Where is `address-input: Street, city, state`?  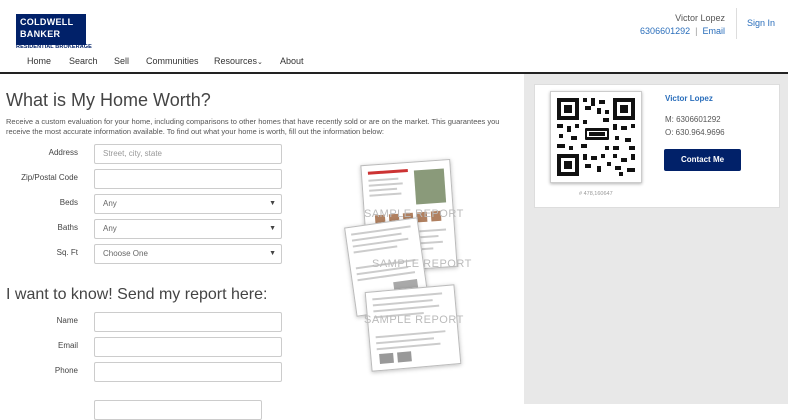 address-input: Street, city, state is located at coordinates (188, 154).